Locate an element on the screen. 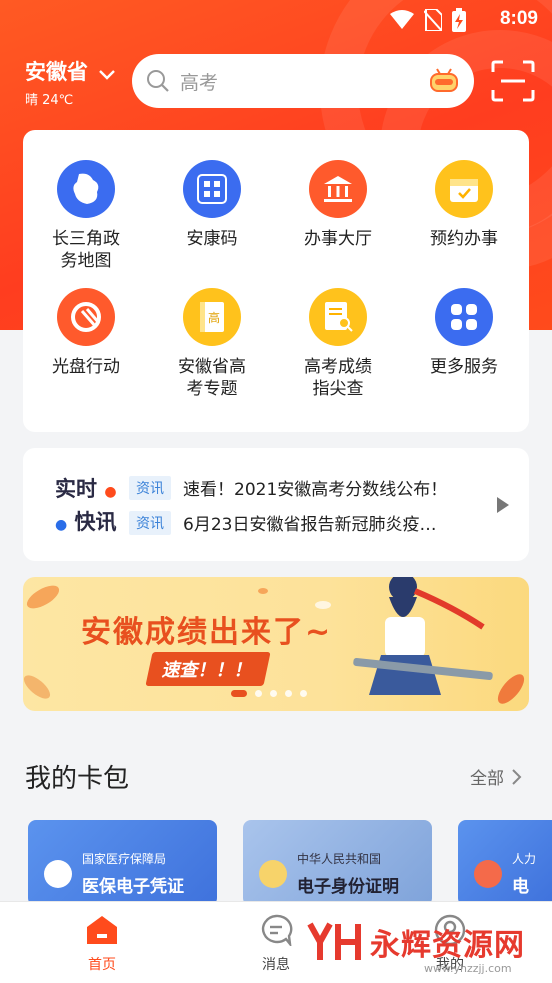  service-ankang-code: 安康码 is located at coordinates (212, 205).